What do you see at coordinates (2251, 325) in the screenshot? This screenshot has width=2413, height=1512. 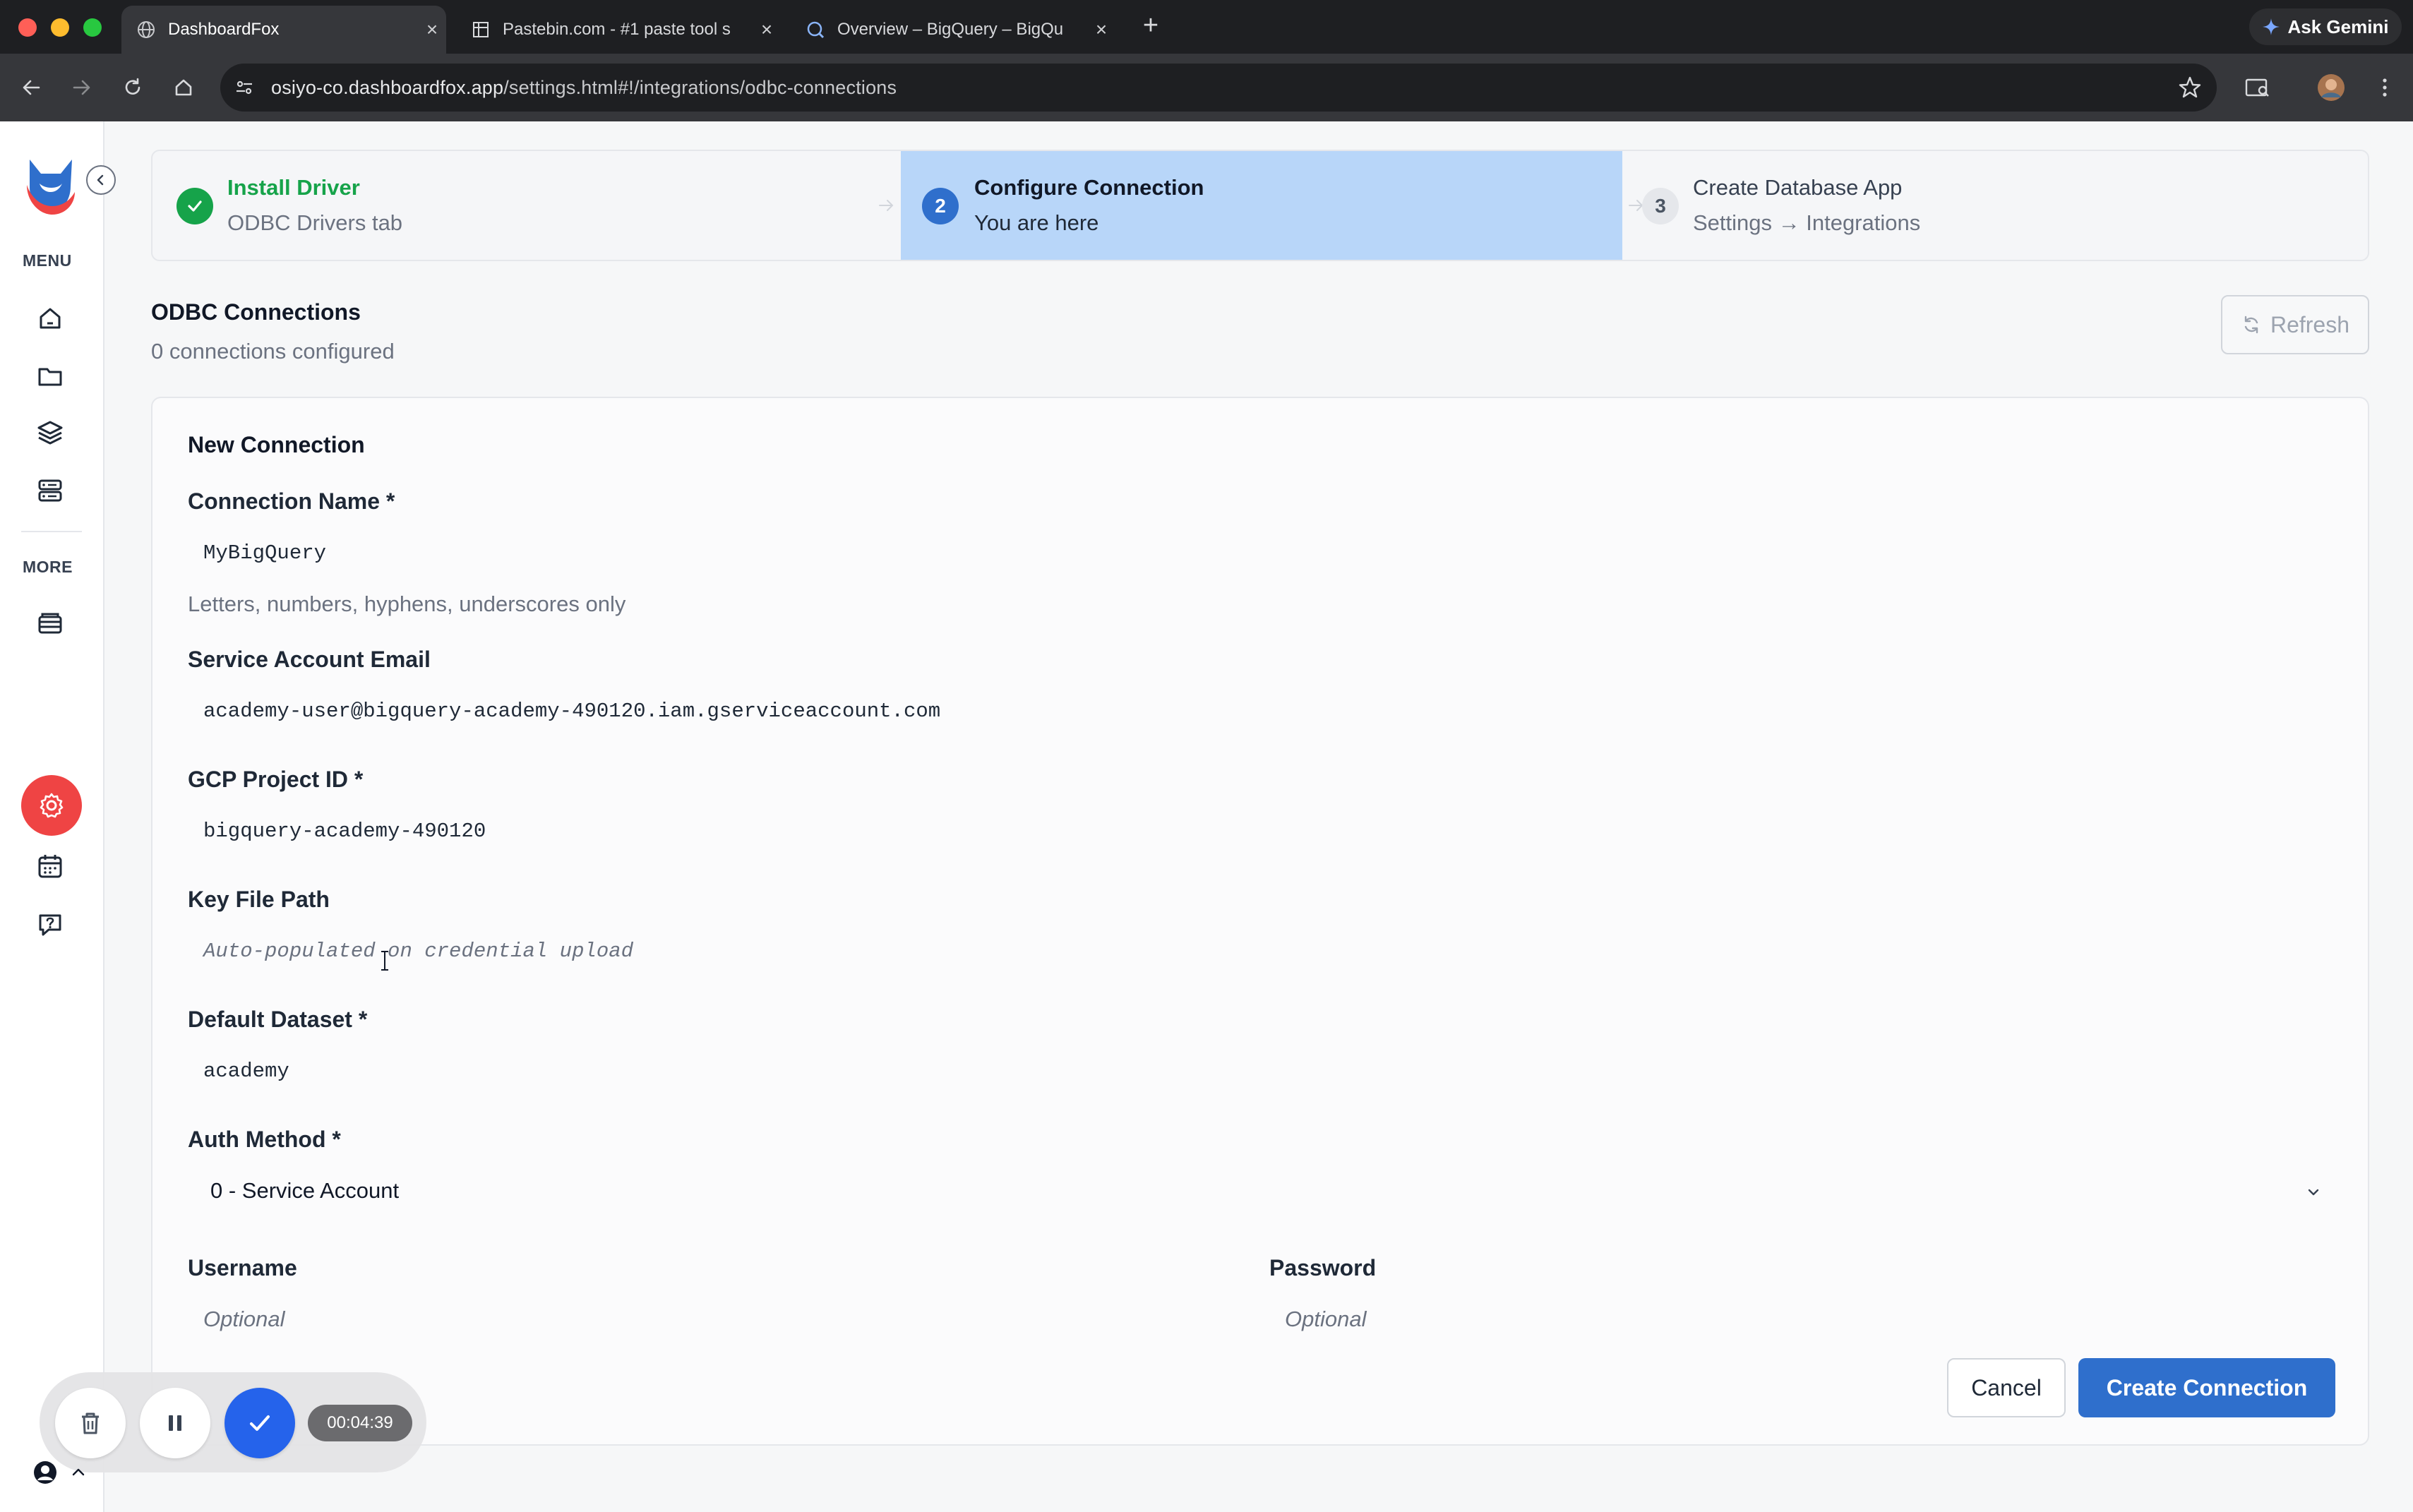 I see `refresh-icon` at bounding box center [2251, 325].